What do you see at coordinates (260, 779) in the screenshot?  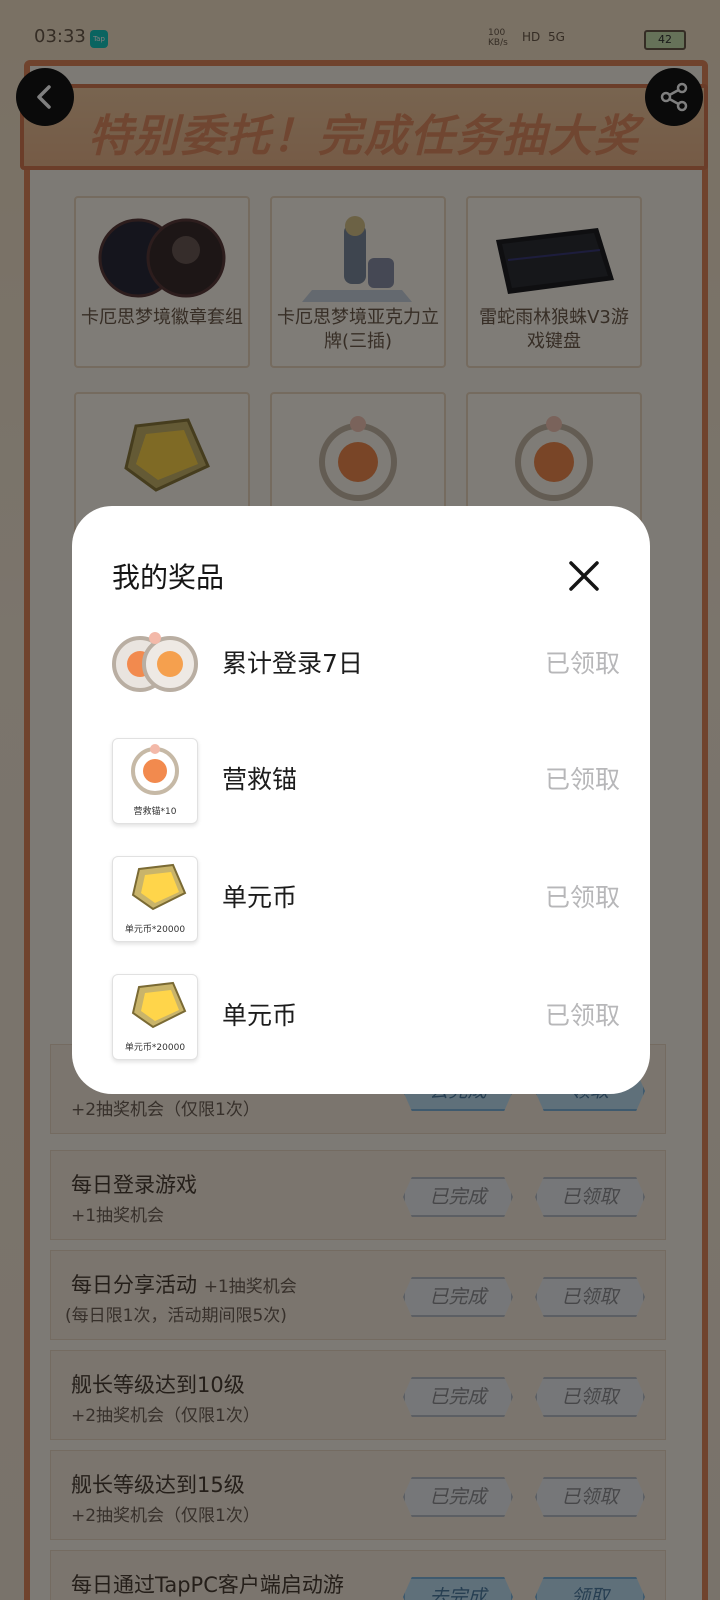 I see `prize-name: 营救锚` at bounding box center [260, 779].